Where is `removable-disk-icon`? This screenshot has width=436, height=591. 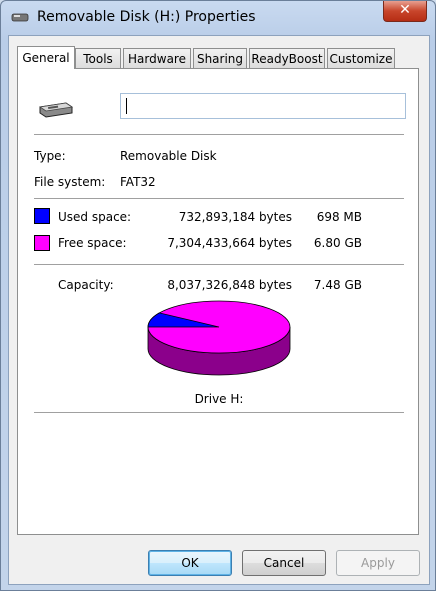 removable-disk-icon is located at coordinates (20, 17).